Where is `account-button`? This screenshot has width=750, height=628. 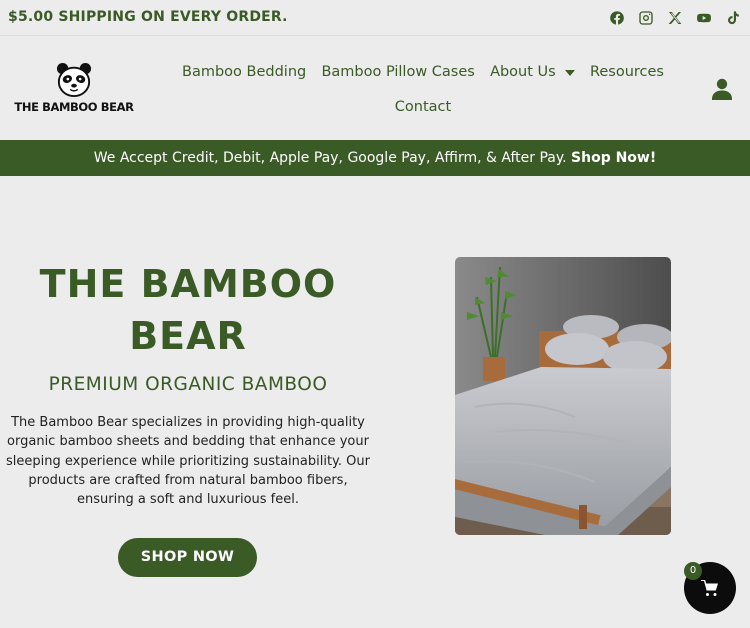
account-button is located at coordinates (722, 89).